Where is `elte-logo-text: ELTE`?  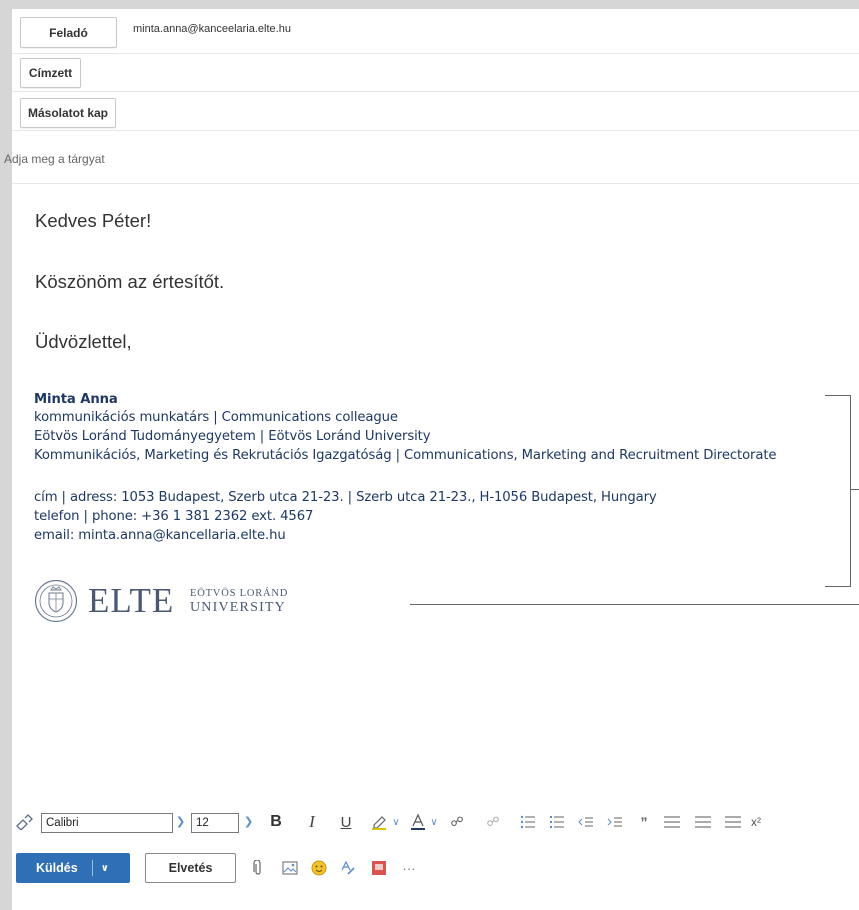 elte-logo-text: ELTE is located at coordinates (131, 600).